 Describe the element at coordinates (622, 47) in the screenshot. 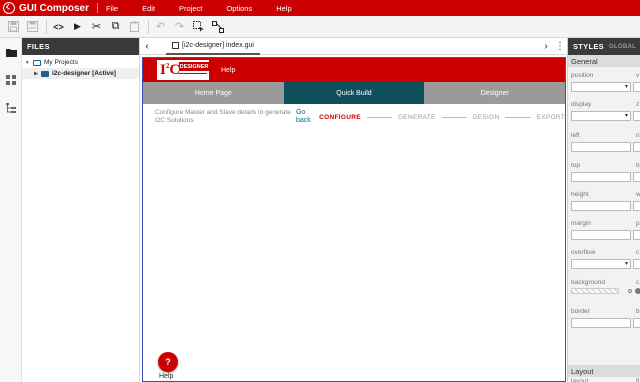

I see `tab-global: GLOBAL` at that location.